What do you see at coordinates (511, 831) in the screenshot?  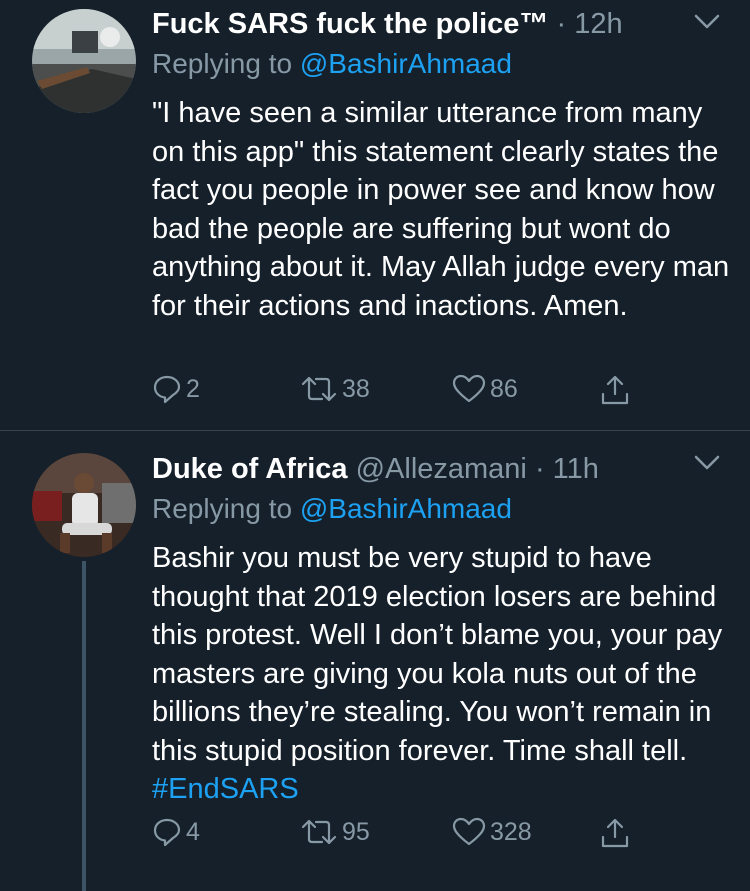 I see `like-count: 328` at bounding box center [511, 831].